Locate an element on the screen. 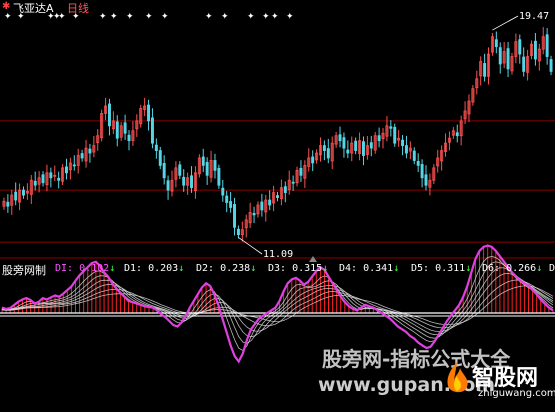  indicator-value: 0.266 is located at coordinates (521, 268).